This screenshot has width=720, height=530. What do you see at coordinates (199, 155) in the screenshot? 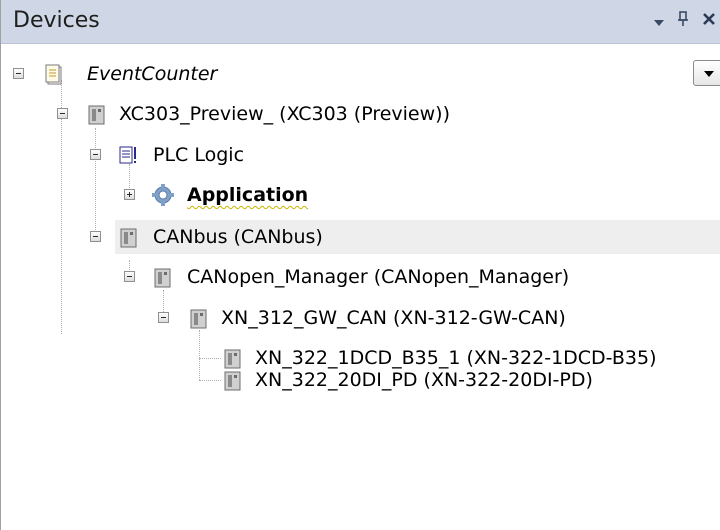
I see `tree-node-label: PLC Logic` at bounding box center [199, 155].